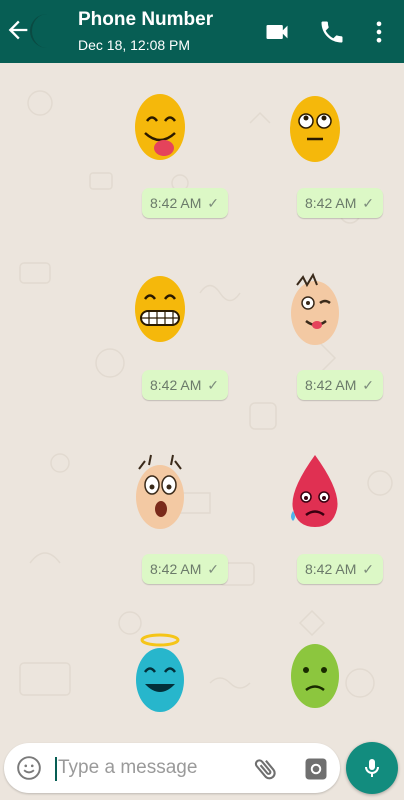 This screenshot has width=404, height=800. What do you see at coordinates (29, 768) in the screenshot?
I see `emoji-icon` at bounding box center [29, 768].